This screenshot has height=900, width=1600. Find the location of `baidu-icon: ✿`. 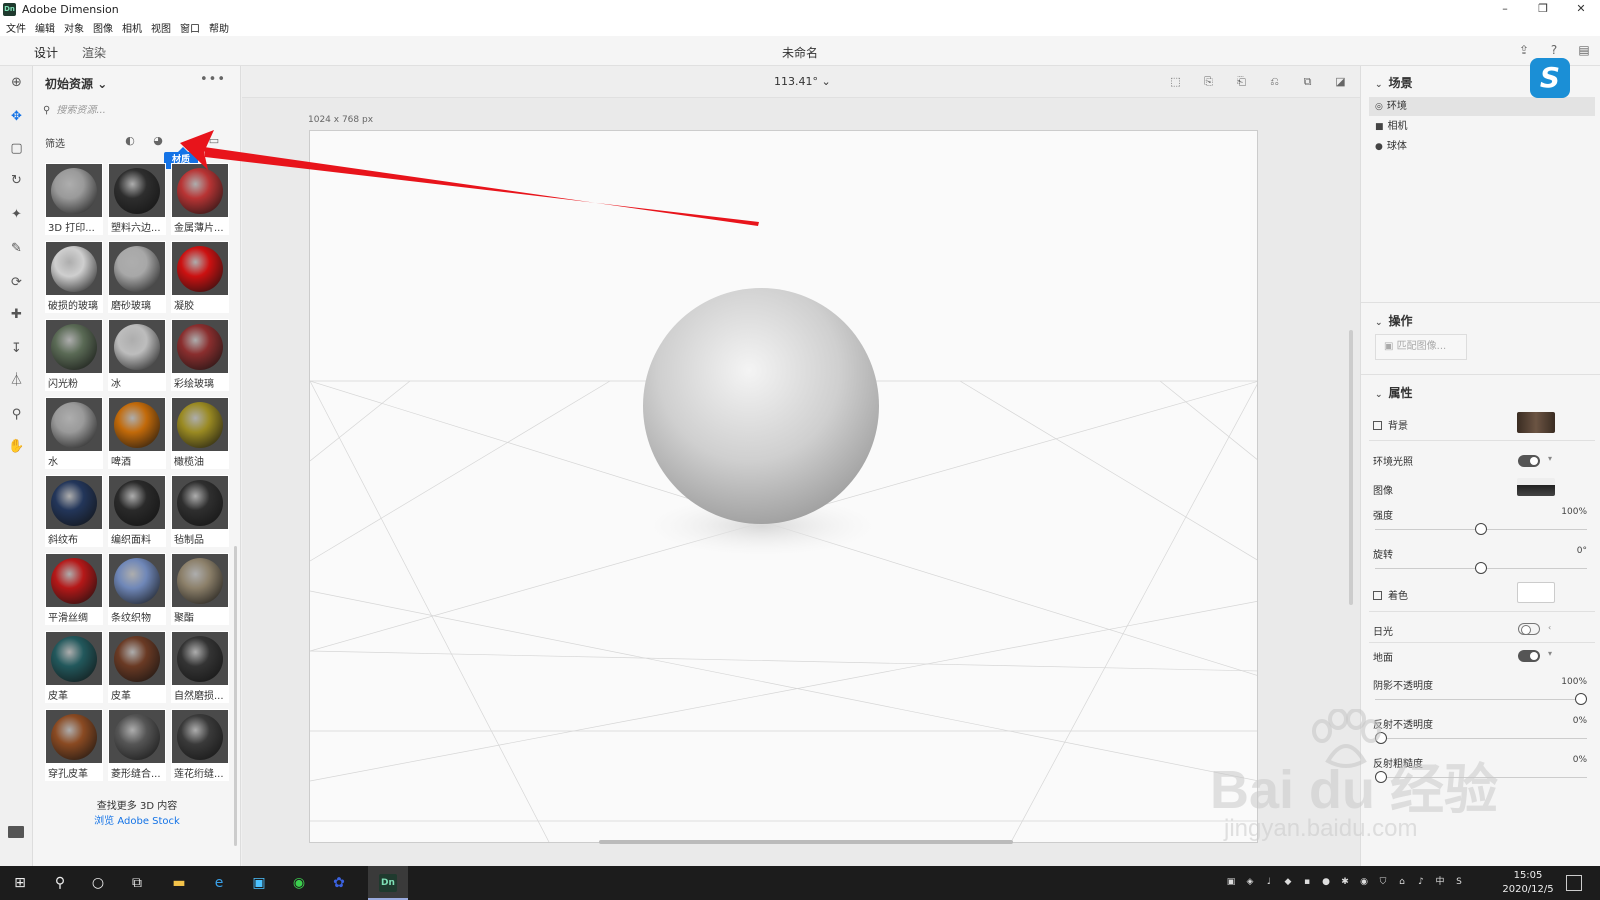

baidu-icon: ✿ is located at coordinates (339, 883).